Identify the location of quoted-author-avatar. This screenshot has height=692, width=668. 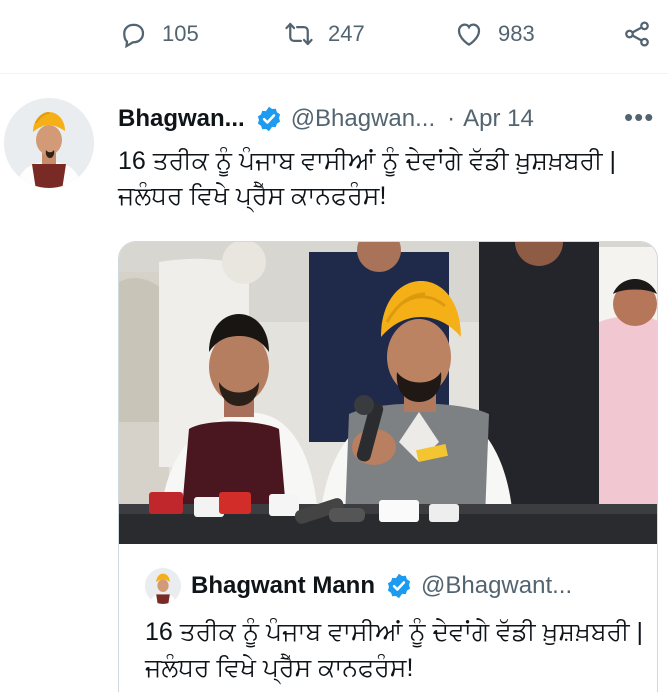
(163, 586).